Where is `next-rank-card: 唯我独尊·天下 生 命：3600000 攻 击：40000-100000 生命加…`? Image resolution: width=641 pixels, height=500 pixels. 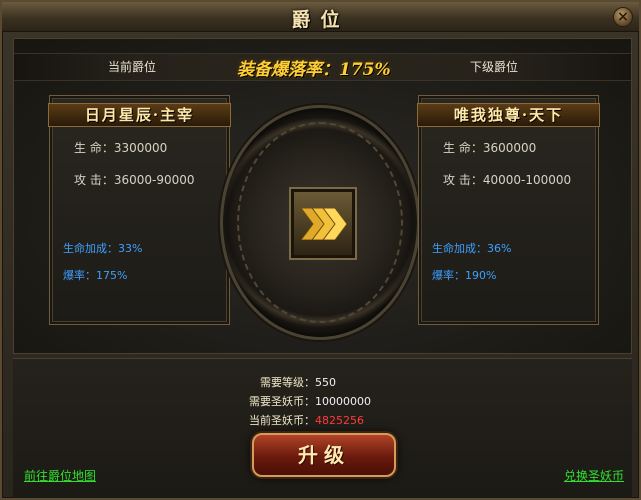
next-rank-card: 唯我独尊·天下 生 命：3600000 攻 击：40000-100000 生命加… is located at coordinates (508, 210).